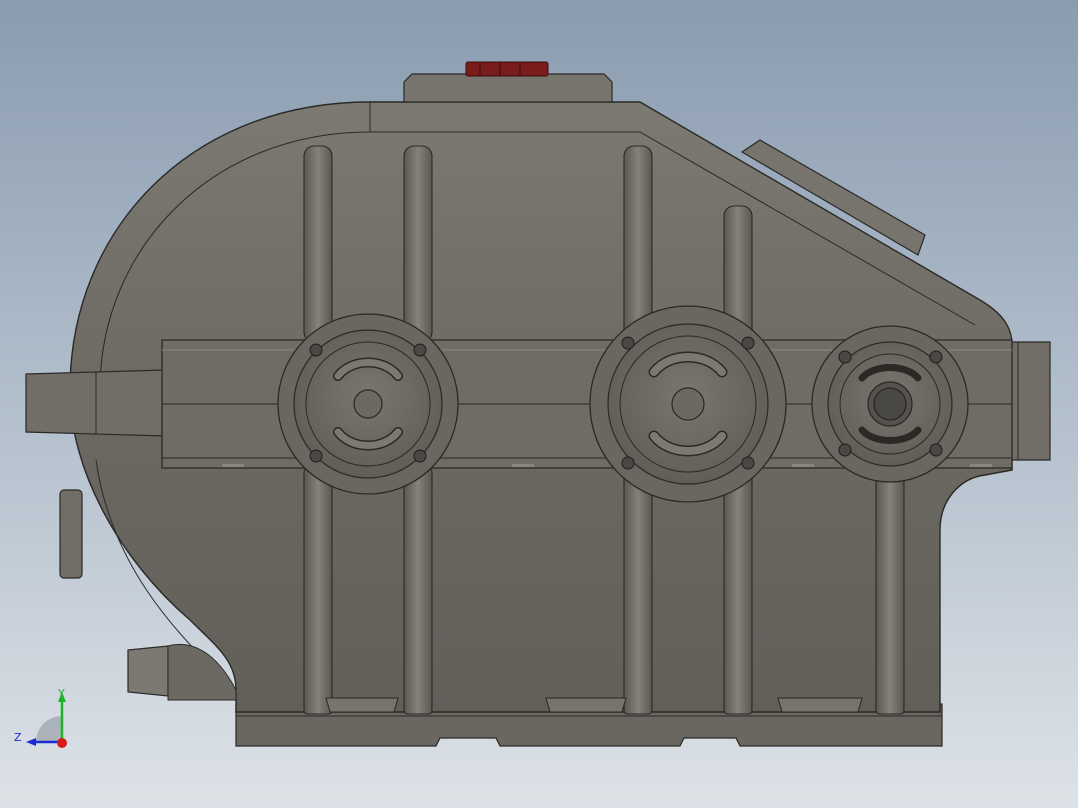 The height and width of the screenshot is (808, 1078). What do you see at coordinates (890, 404) in the screenshot?
I see `bearing-cap-output` at bounding box center [890, 404].